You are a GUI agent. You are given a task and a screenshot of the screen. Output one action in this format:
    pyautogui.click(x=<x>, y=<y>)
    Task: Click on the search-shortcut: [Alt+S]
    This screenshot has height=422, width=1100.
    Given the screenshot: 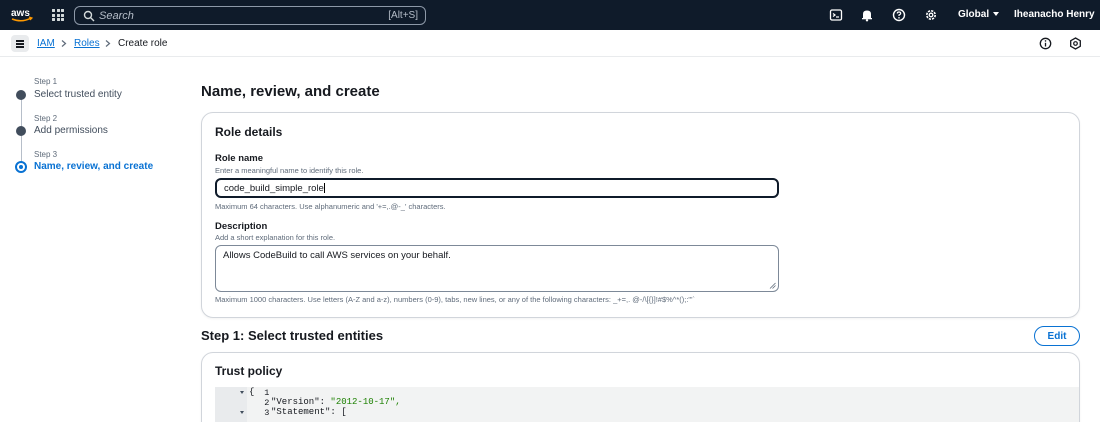 What is the action you would take?
    pyautogui.click(x=403, y=15)
    